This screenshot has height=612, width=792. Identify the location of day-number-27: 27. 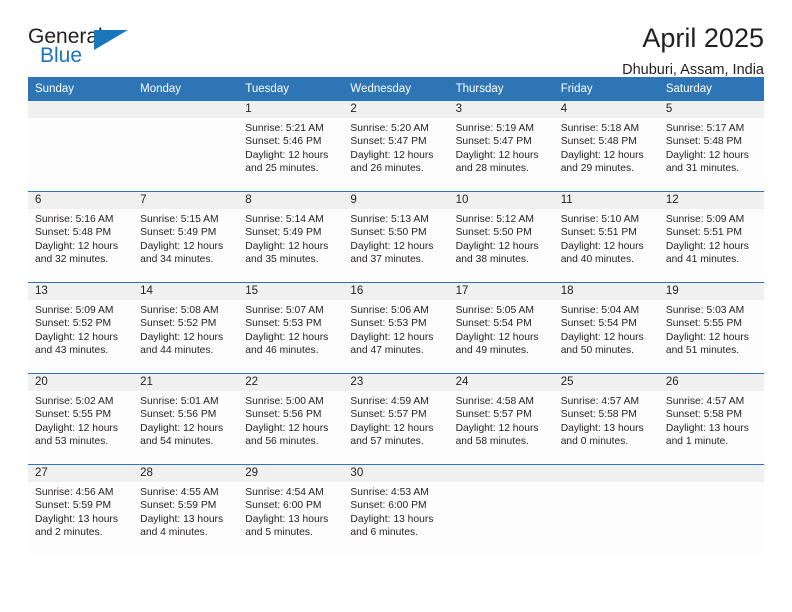
(80, 473).